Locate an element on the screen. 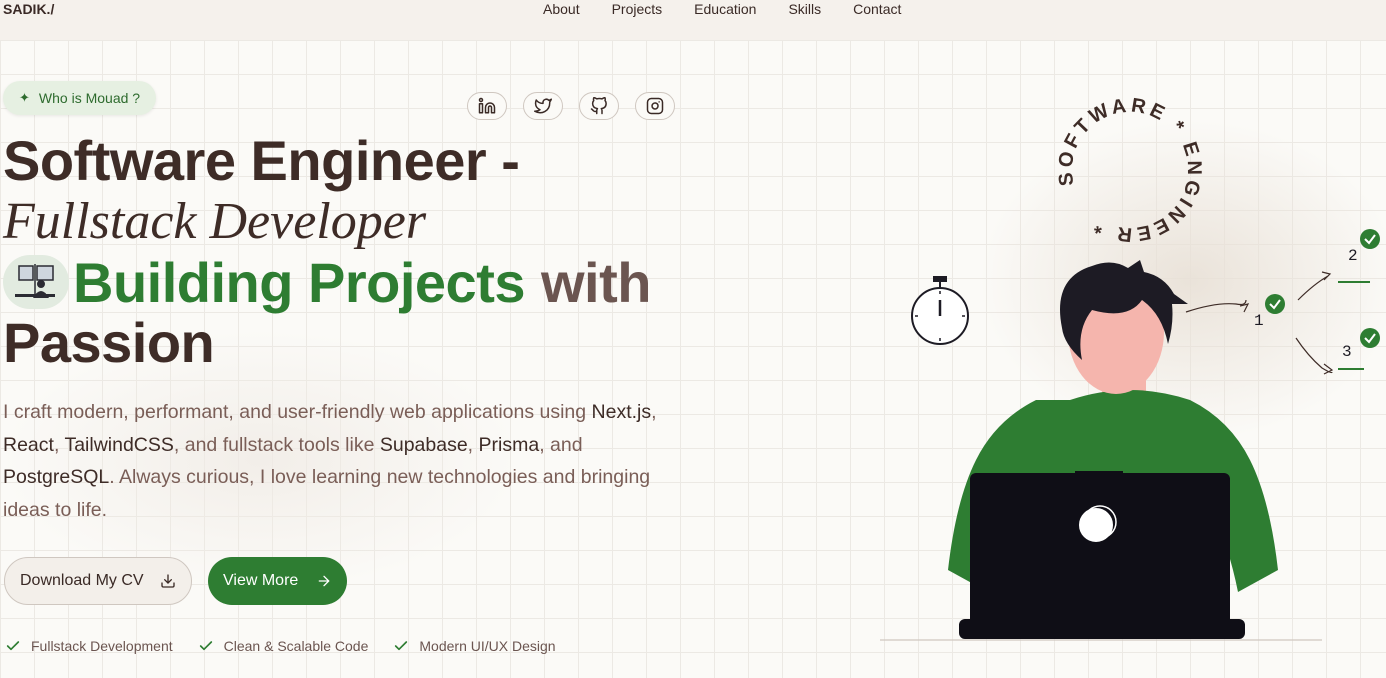 Image resolution: width=1386 pixels, height=678 pixels. view-more-button: View More is located at coordinates (277, 581).